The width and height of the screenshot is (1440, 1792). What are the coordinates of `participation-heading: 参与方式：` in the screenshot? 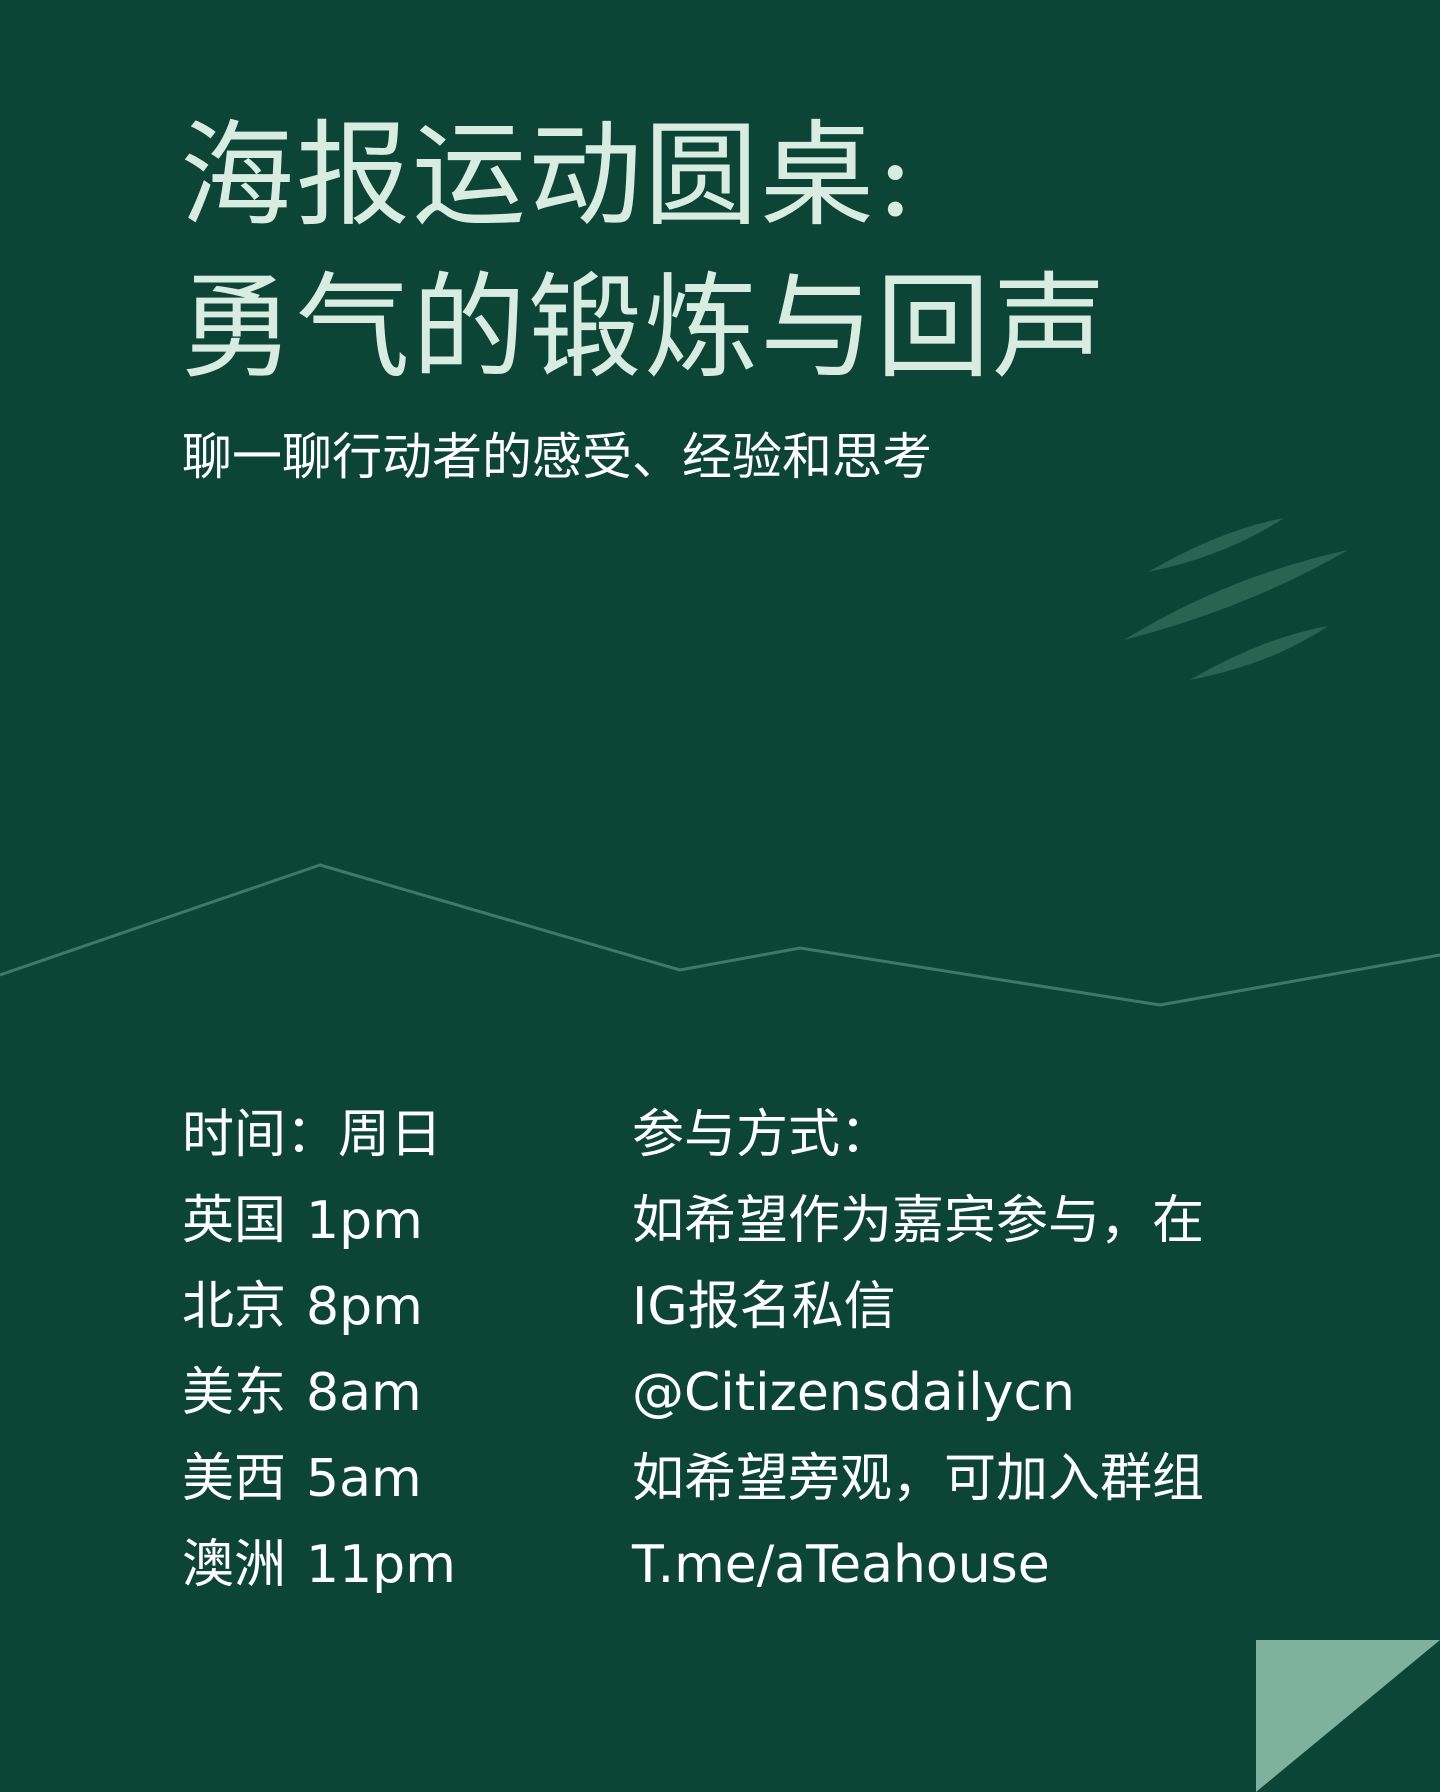 It's located at (762, 1135).